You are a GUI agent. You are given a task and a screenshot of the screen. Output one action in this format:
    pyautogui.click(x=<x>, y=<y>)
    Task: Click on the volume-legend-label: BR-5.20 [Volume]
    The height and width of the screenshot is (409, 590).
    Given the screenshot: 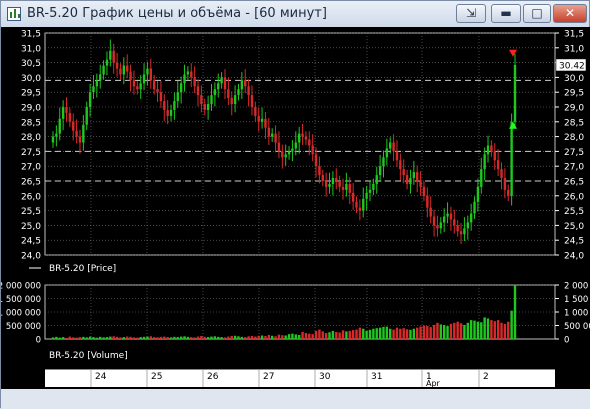 What is the action you would take?
    pyautogui.click(x=88, y=356)
    